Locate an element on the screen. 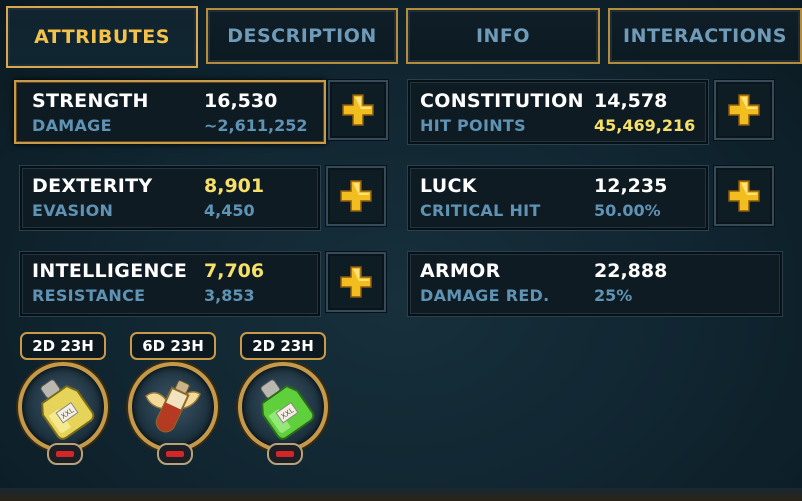  tab-attributes: ATTRIBUTES is located at coordinates (102, 37).